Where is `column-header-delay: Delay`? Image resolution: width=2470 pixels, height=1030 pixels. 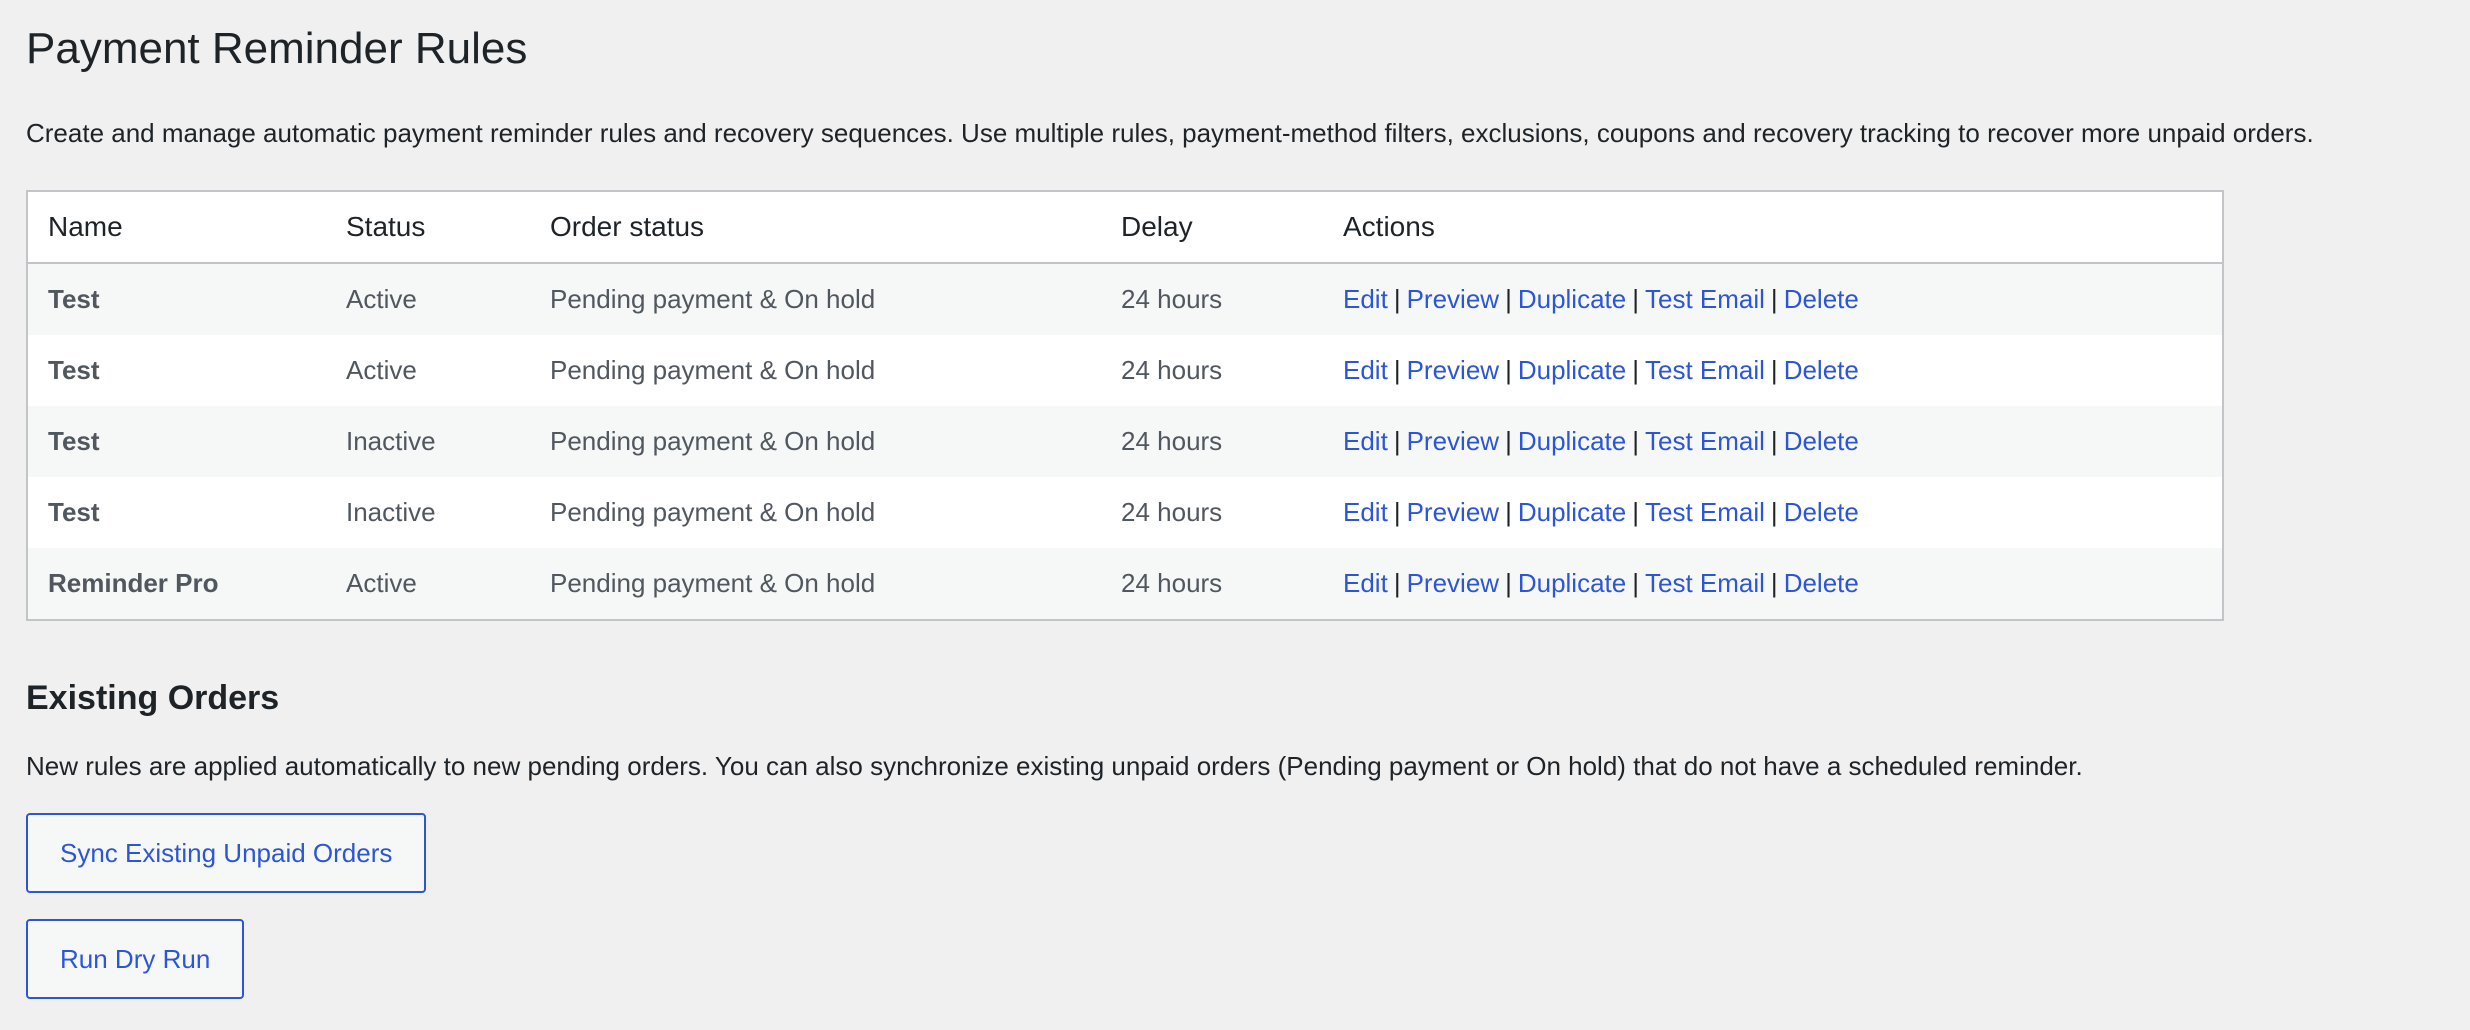
column-header-delay: Delay is located at coordinates (1212, 227).